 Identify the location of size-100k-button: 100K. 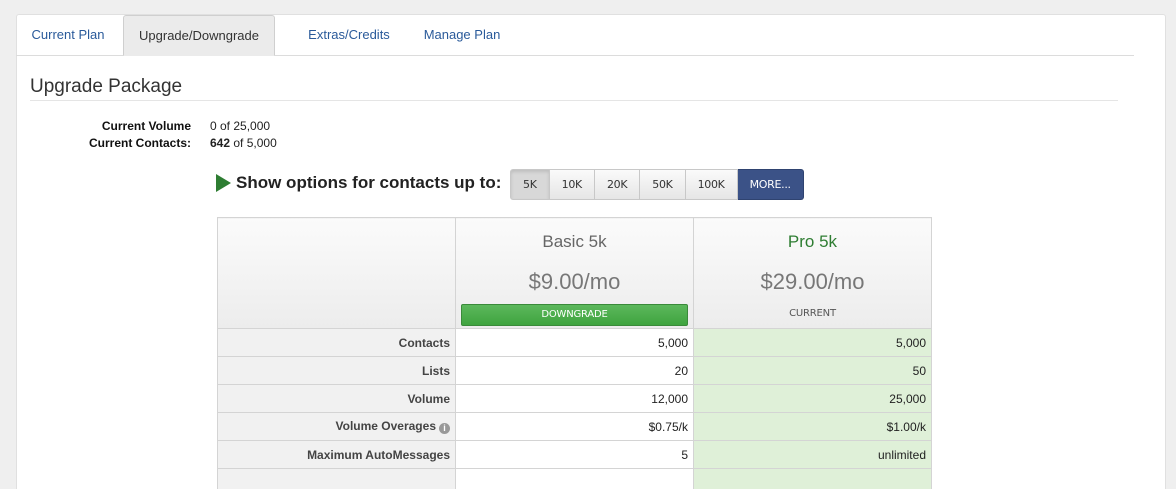
(711, 184).